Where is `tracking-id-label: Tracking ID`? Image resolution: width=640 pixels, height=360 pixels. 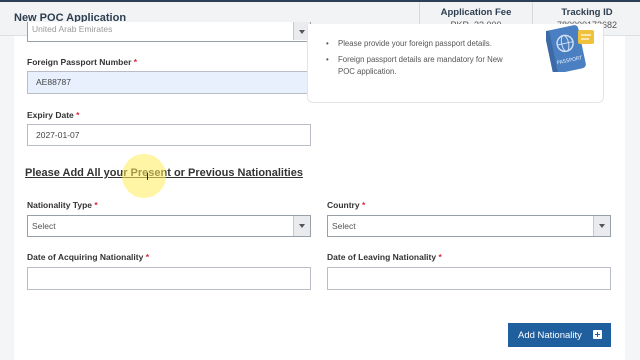 tracking-id-label: Tracking ID is located at coordinates (587, 12).